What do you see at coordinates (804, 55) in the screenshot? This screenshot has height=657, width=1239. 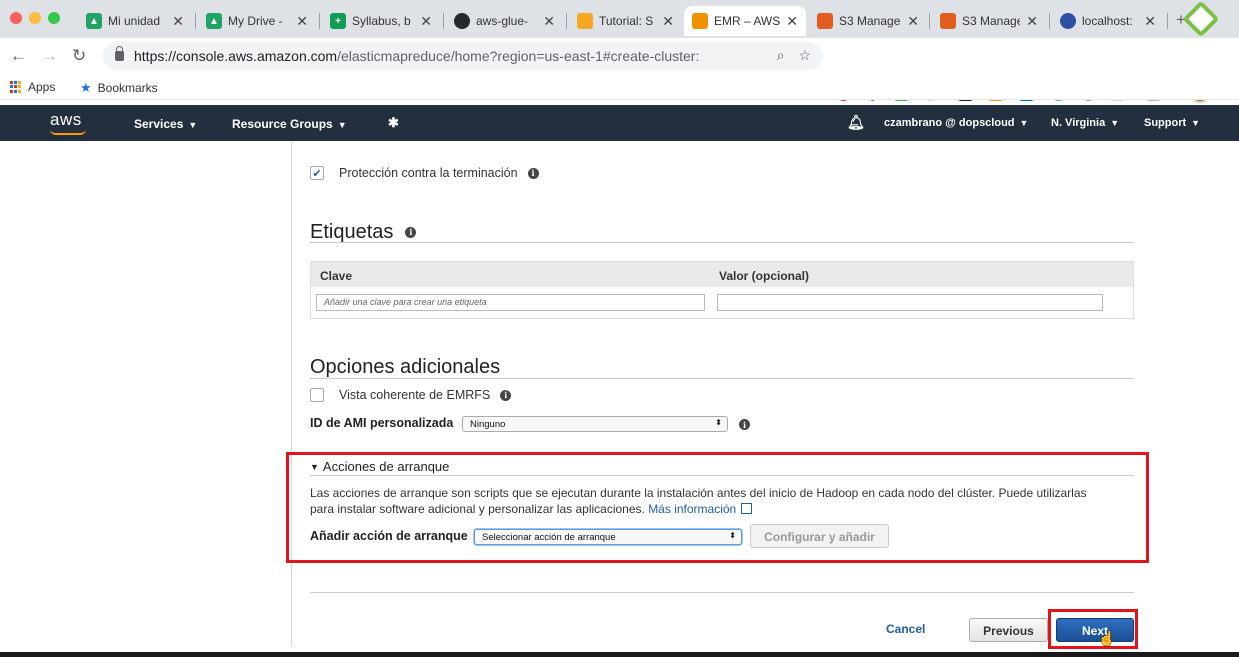 I see `star-bookmark-icon: ☆` at bounding box center [804, 55].